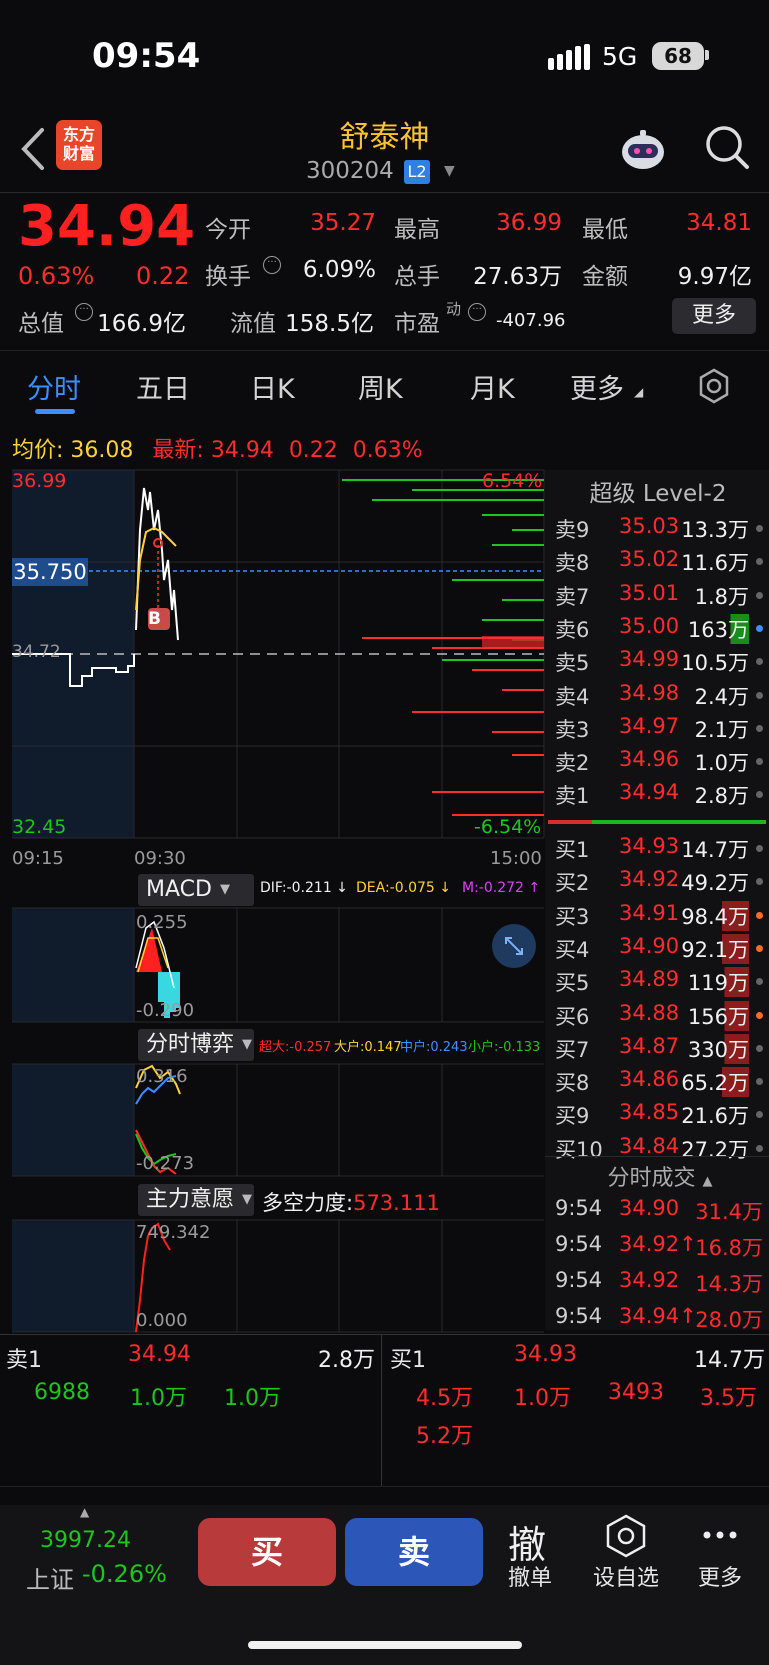 The image size is (769, 1665). Describe the element at coordinates (660, 696) in the screenshot. I see `ask-row: 卖4 34.98 2.4万` at that location.